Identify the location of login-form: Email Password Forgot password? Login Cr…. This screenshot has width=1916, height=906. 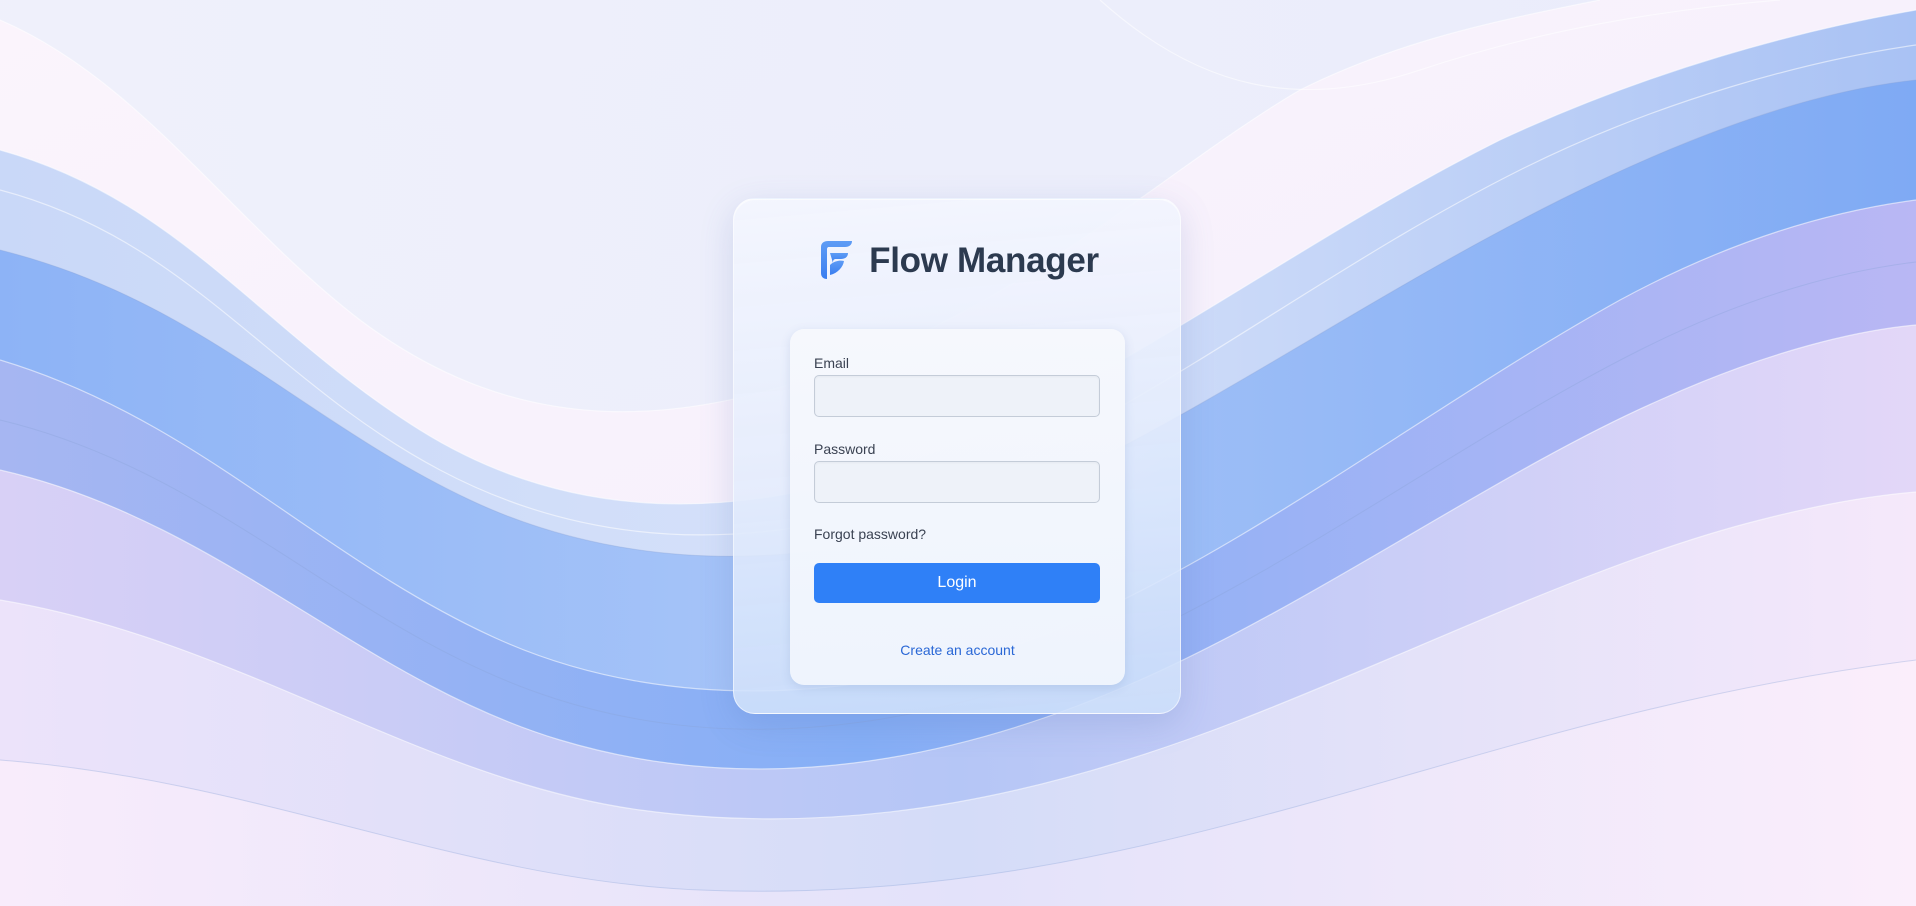
(957, 507).